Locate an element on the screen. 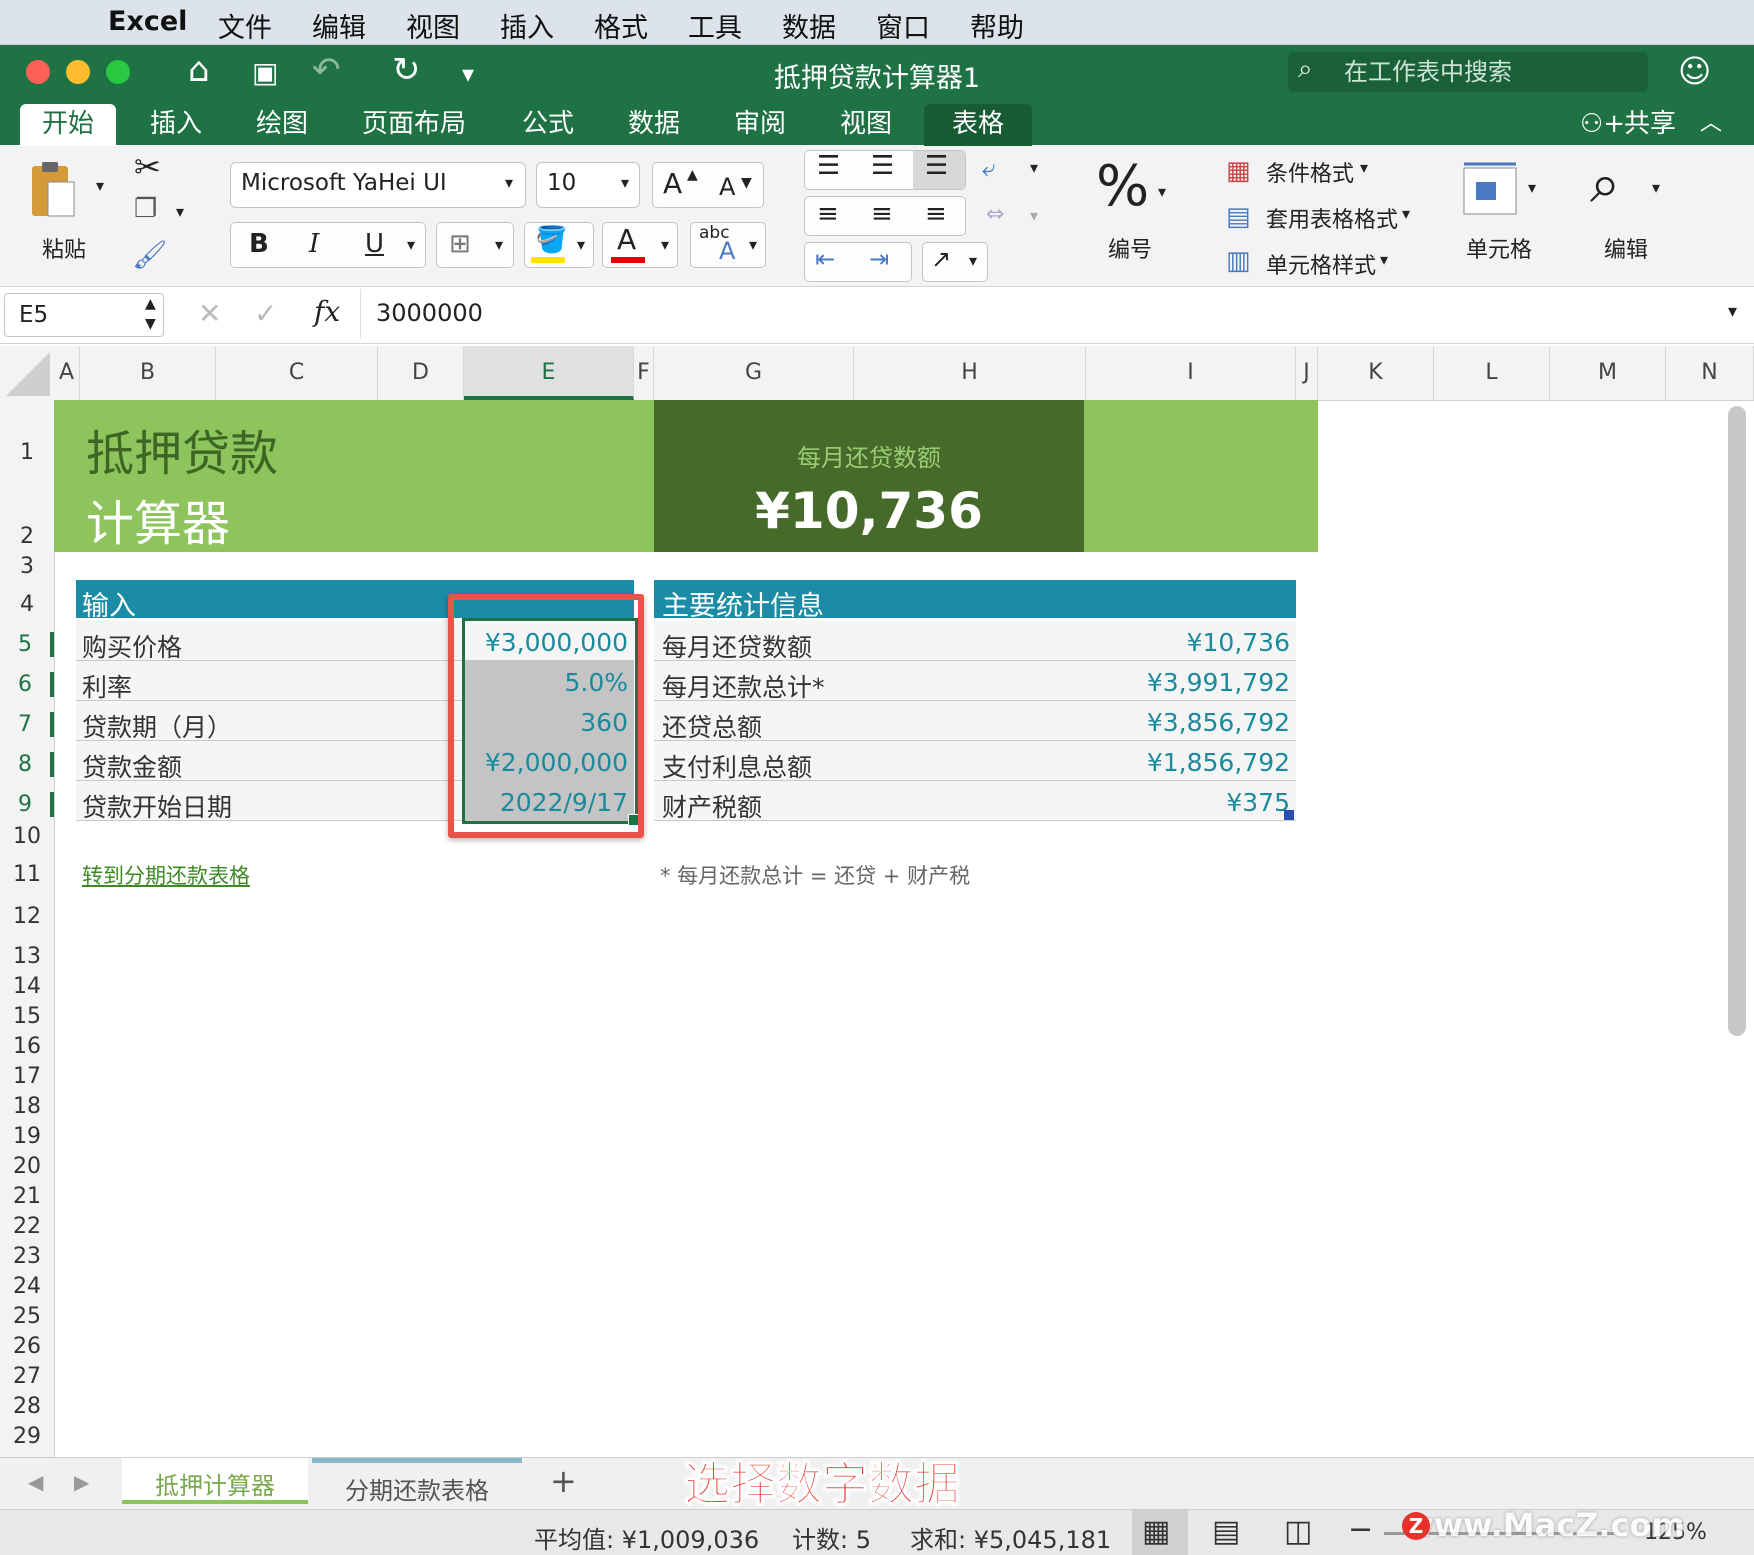 Image resolution: width=1754 pixels, height=1555 pixels. row-header: 19 is located at coordinates (27, 1136).